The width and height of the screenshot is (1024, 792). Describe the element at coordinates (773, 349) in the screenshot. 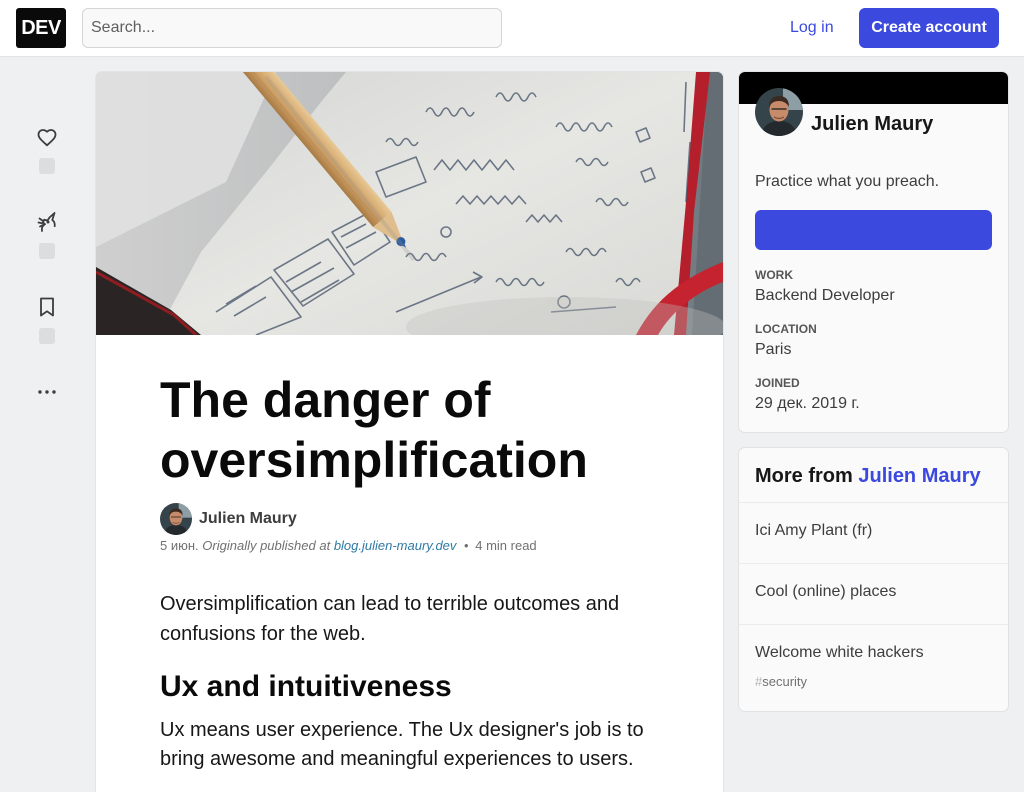

I see `location-value: Paris` at that location.